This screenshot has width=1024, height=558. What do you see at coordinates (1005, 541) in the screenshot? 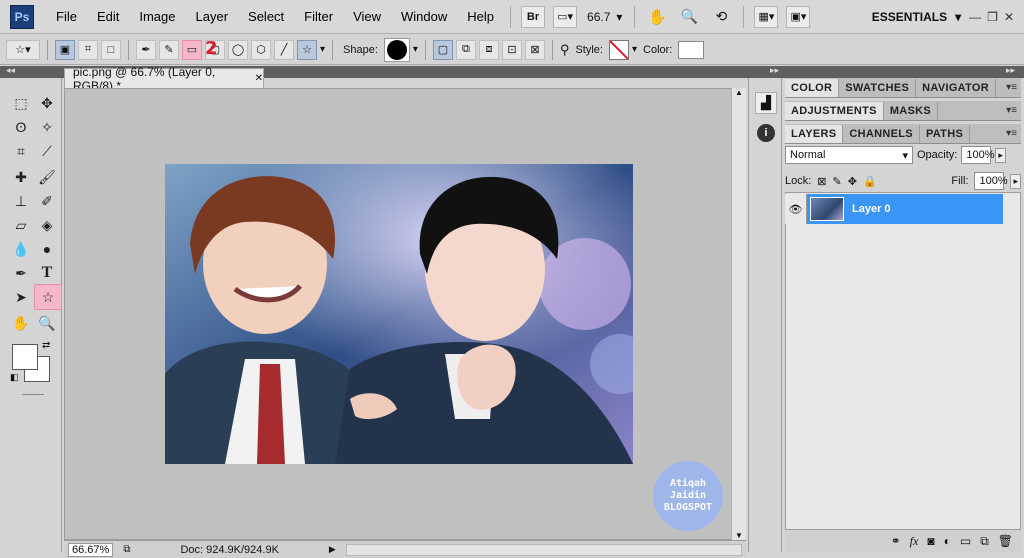
I see `delete-layer-icon: 🗑` at bounding box center [1005, 541].